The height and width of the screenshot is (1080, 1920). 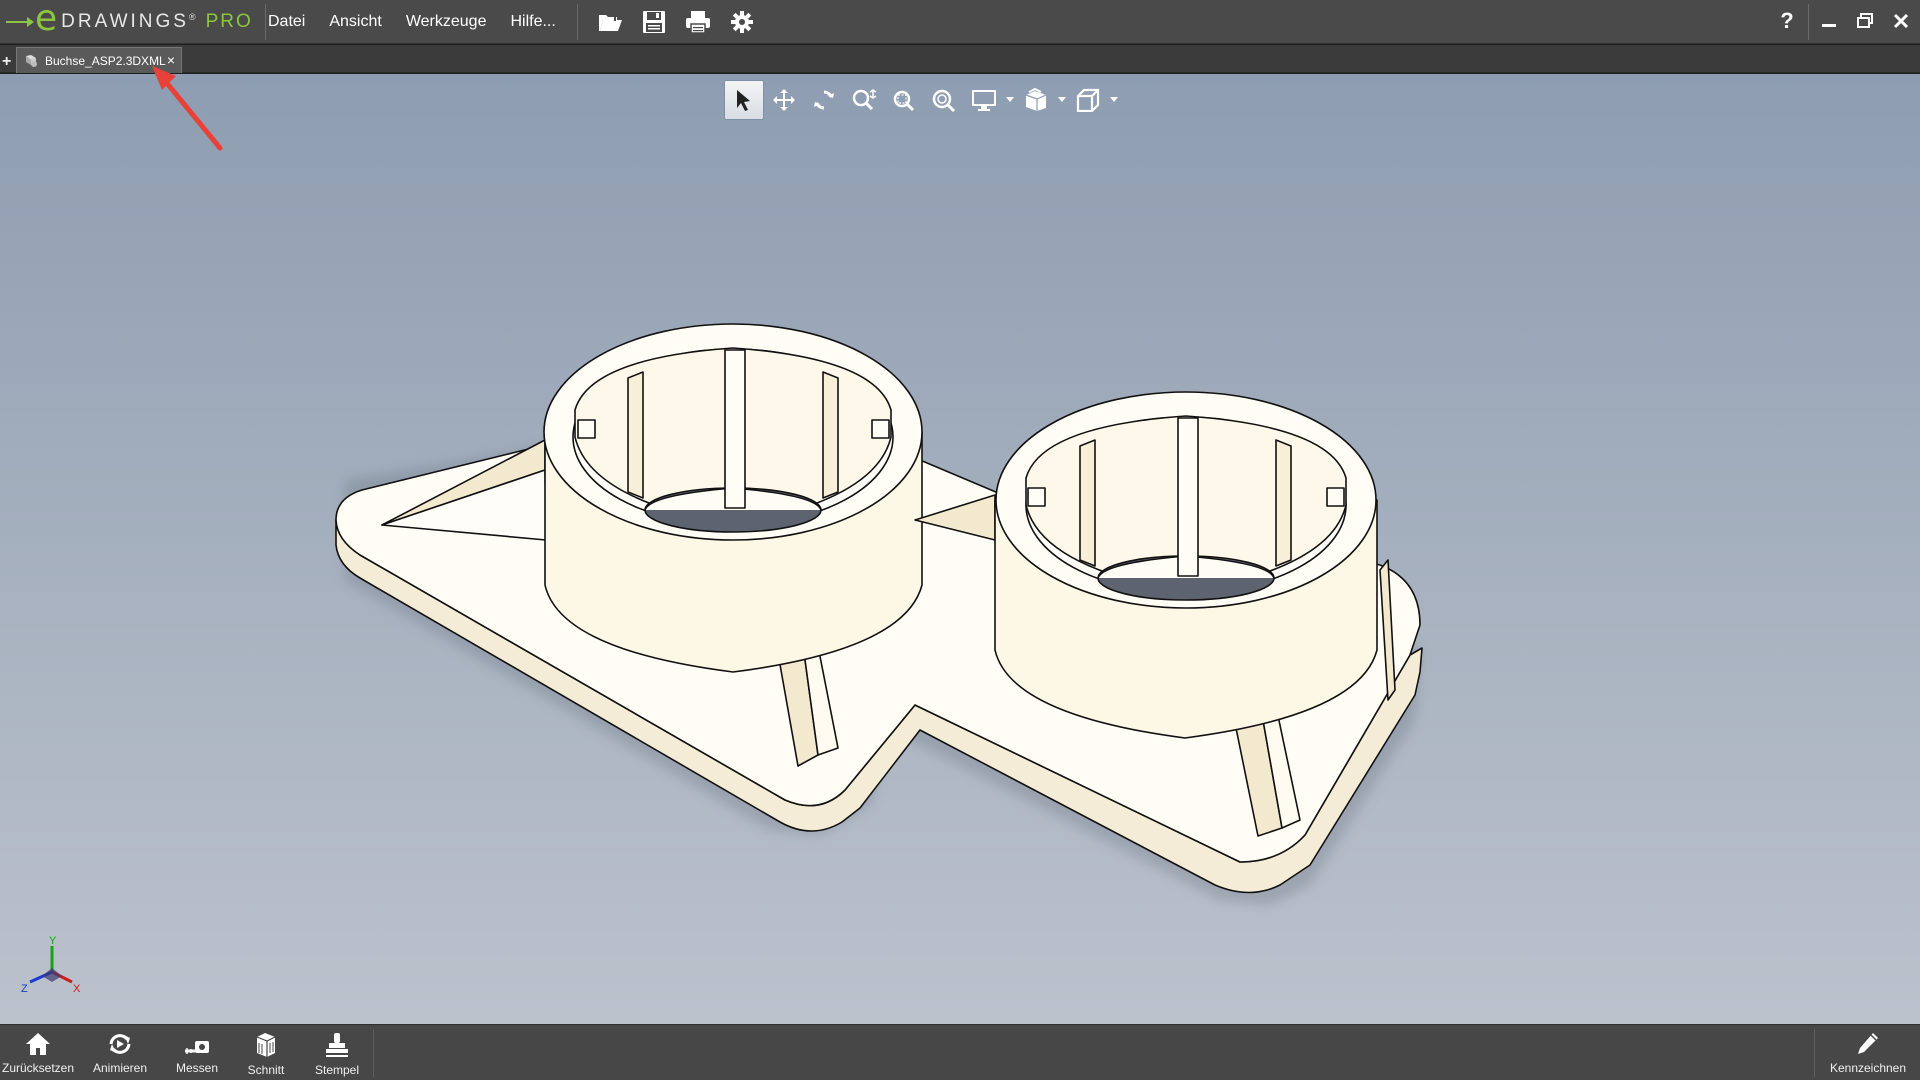 What do you see at coordinates (1814, 1053) in the screenshot?
I see `bottom-divider-right` at bounding box center [1814, 1053].